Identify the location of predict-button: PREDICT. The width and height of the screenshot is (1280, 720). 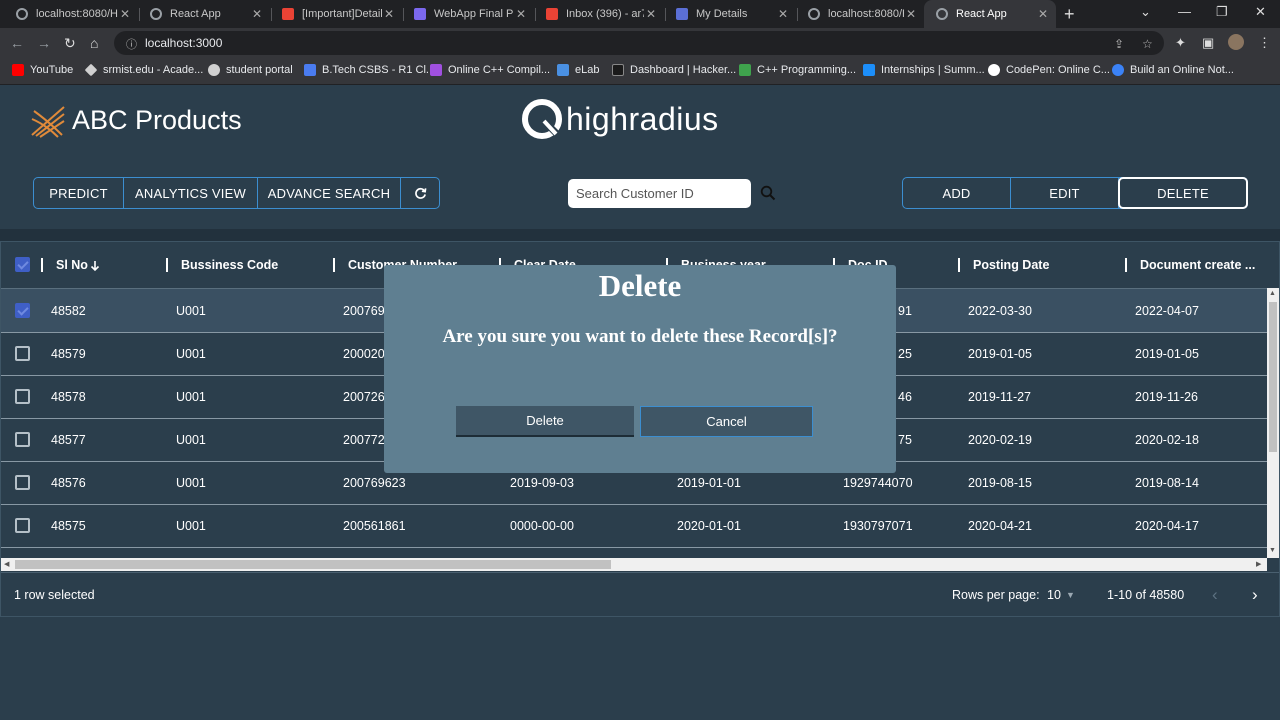
(79, 193).